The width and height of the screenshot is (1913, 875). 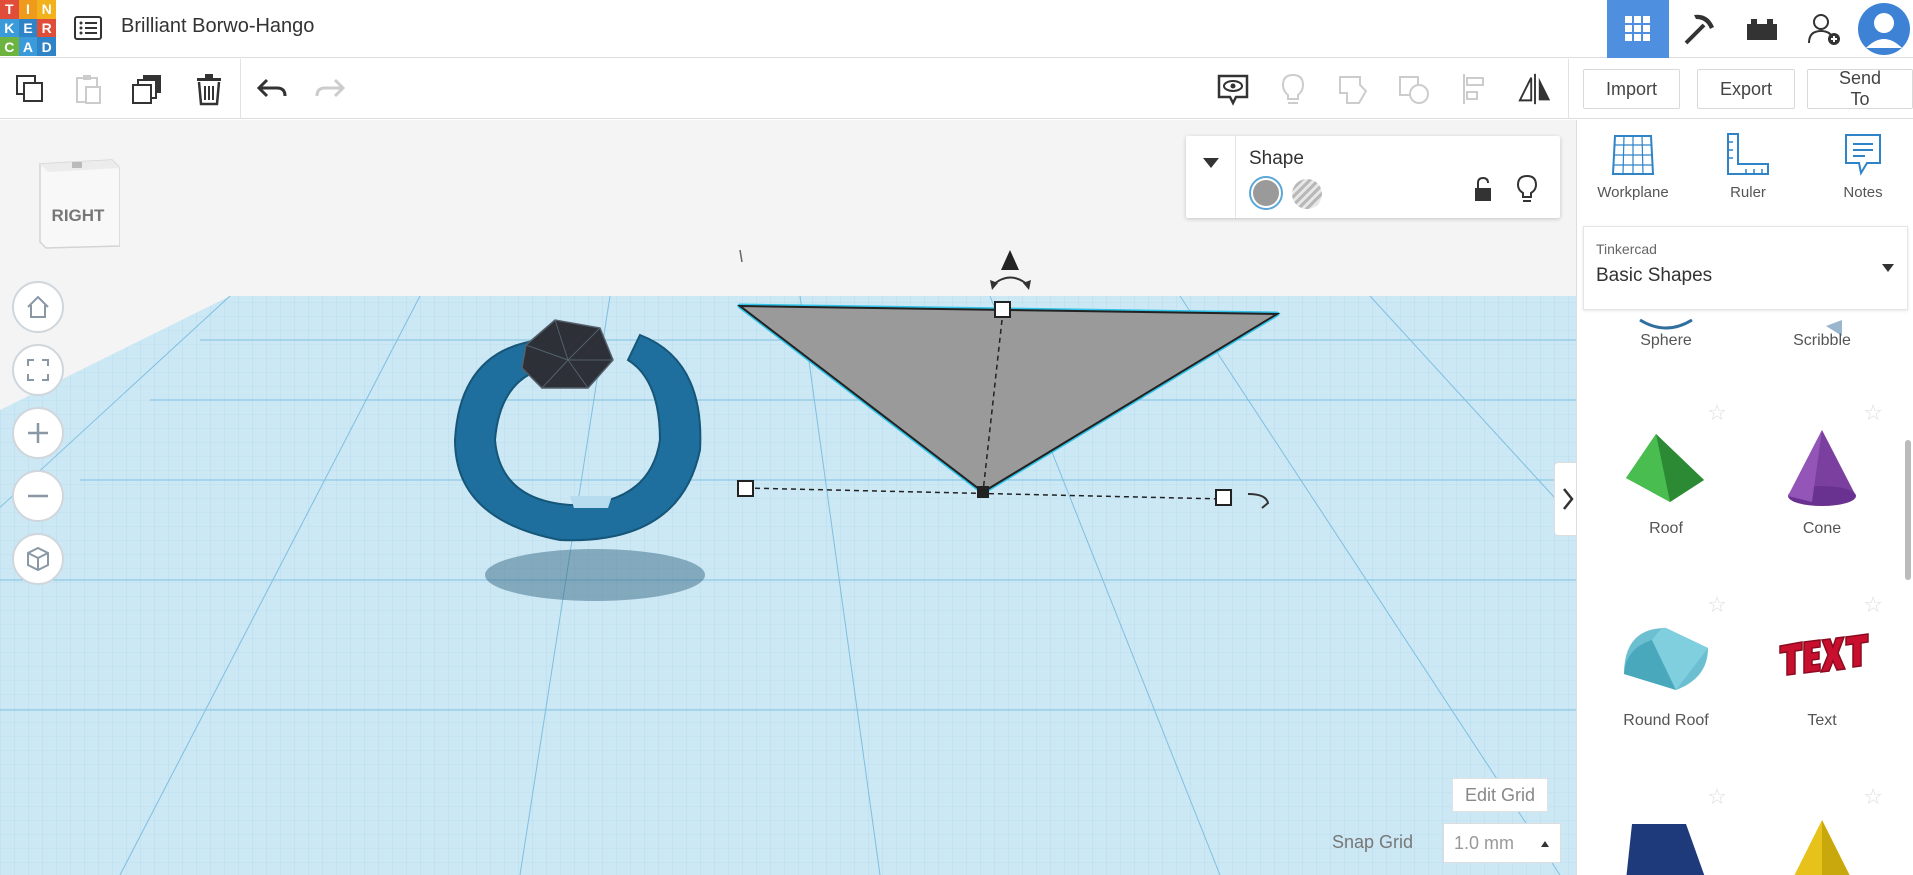 I want to click on bricks-view-button, so click(x=1762, y=29).